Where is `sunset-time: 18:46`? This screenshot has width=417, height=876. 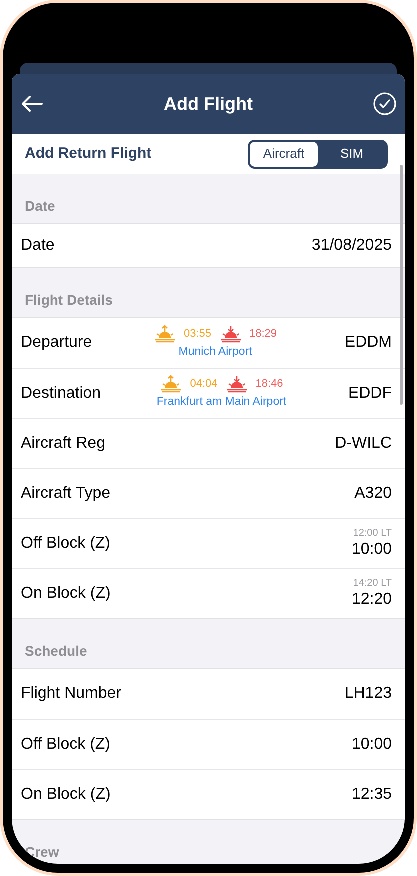 sunset-time: 18:46 is located at coordinates (270, 384).